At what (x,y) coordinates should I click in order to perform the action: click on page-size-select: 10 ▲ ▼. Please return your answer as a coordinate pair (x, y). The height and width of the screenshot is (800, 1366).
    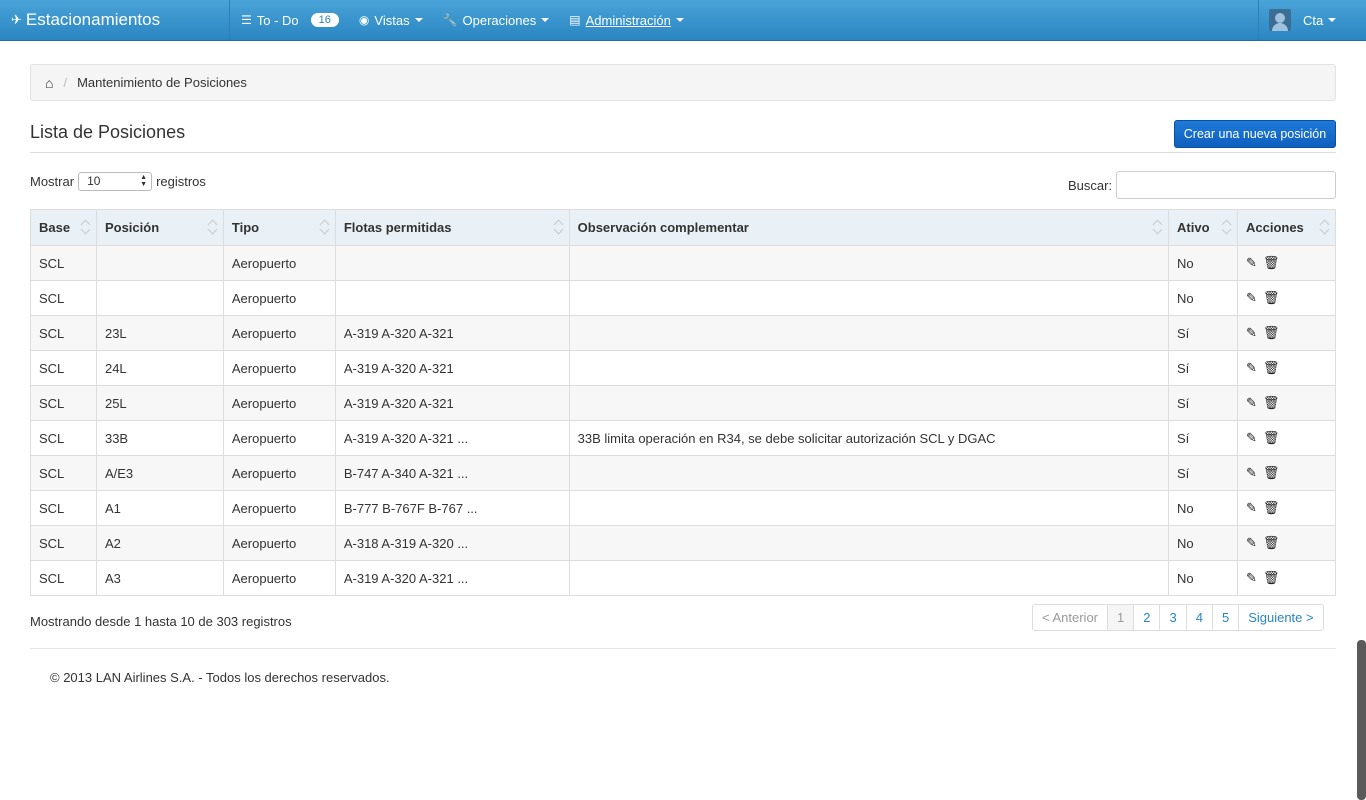
    Looking at the image, I should click on (115, 181).